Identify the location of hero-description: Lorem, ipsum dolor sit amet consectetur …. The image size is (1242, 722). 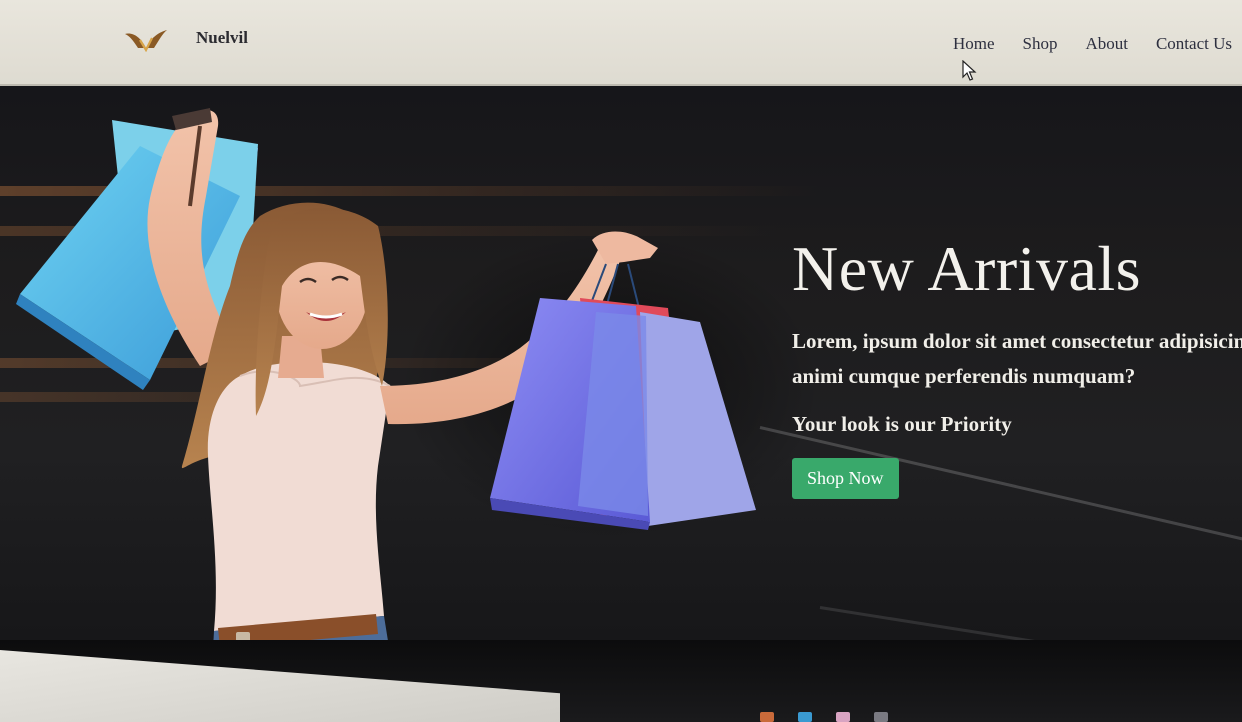
(1017, 359).